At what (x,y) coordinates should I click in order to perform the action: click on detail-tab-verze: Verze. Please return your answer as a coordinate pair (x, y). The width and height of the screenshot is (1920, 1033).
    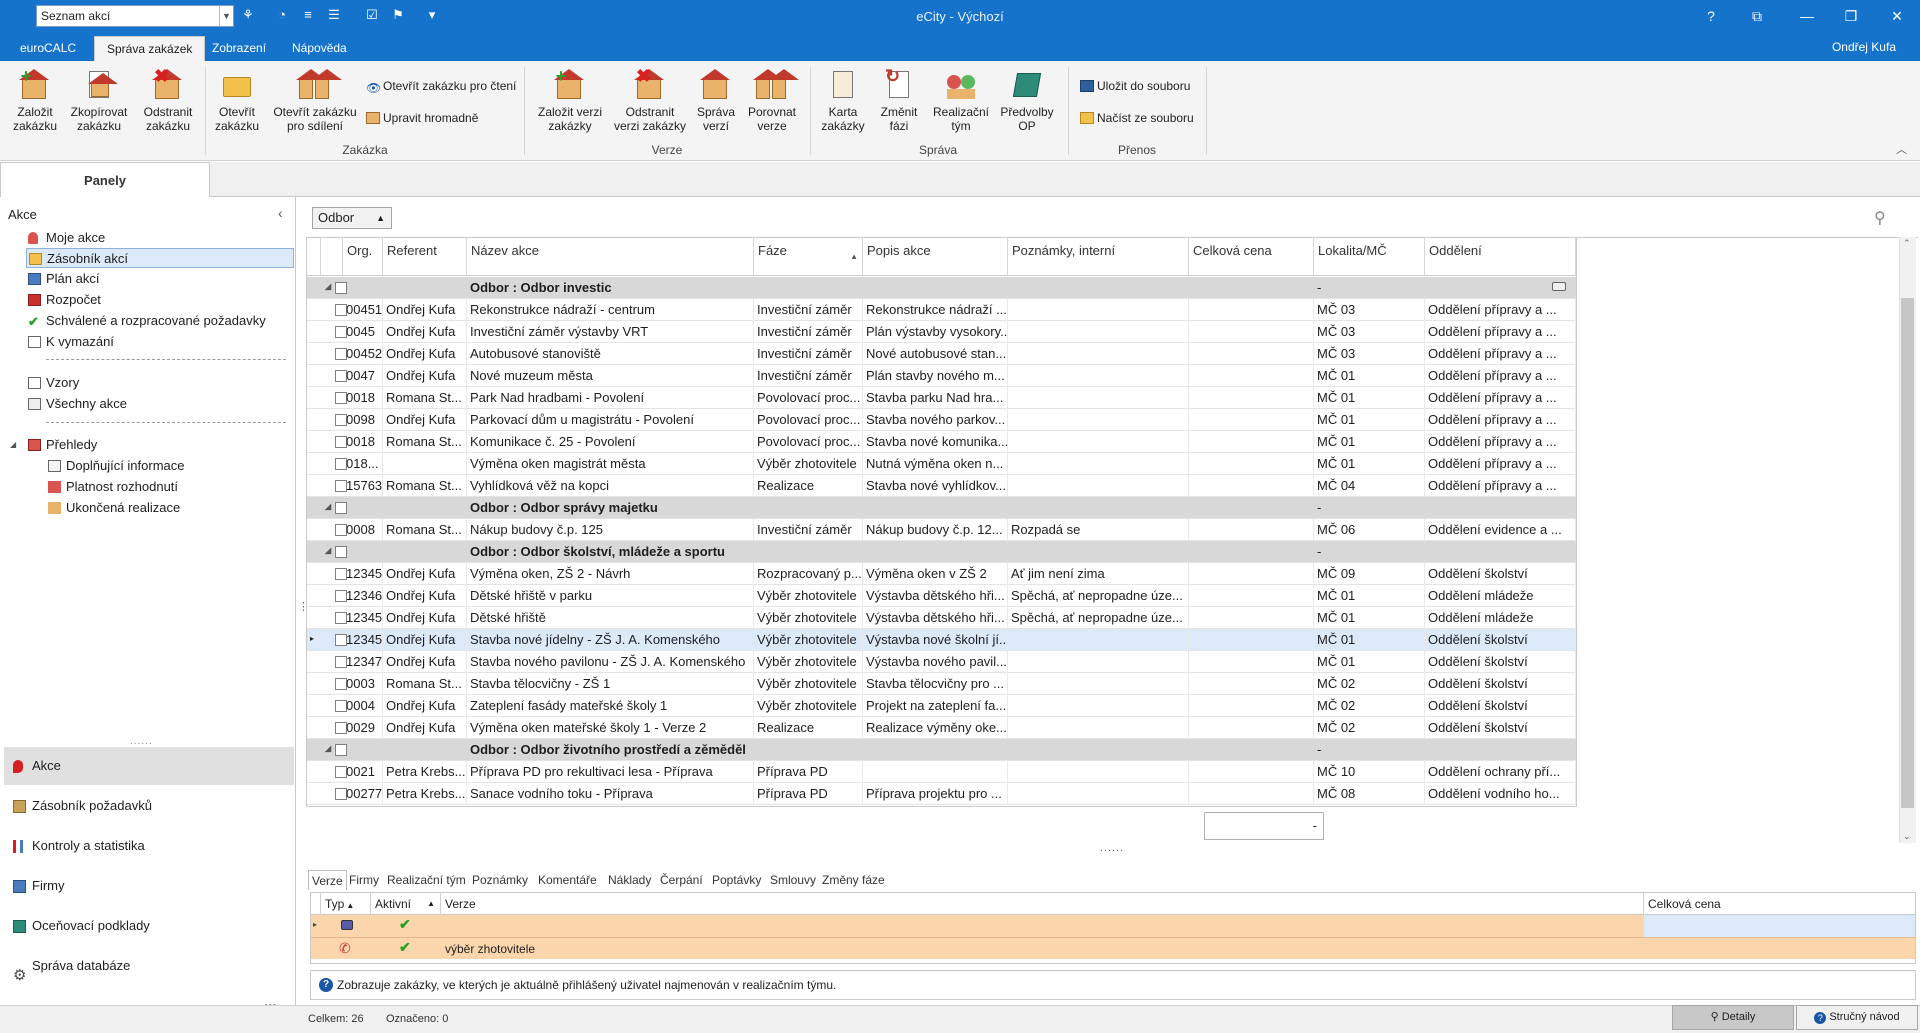
    Looking at the image, I should click on (327, 880).